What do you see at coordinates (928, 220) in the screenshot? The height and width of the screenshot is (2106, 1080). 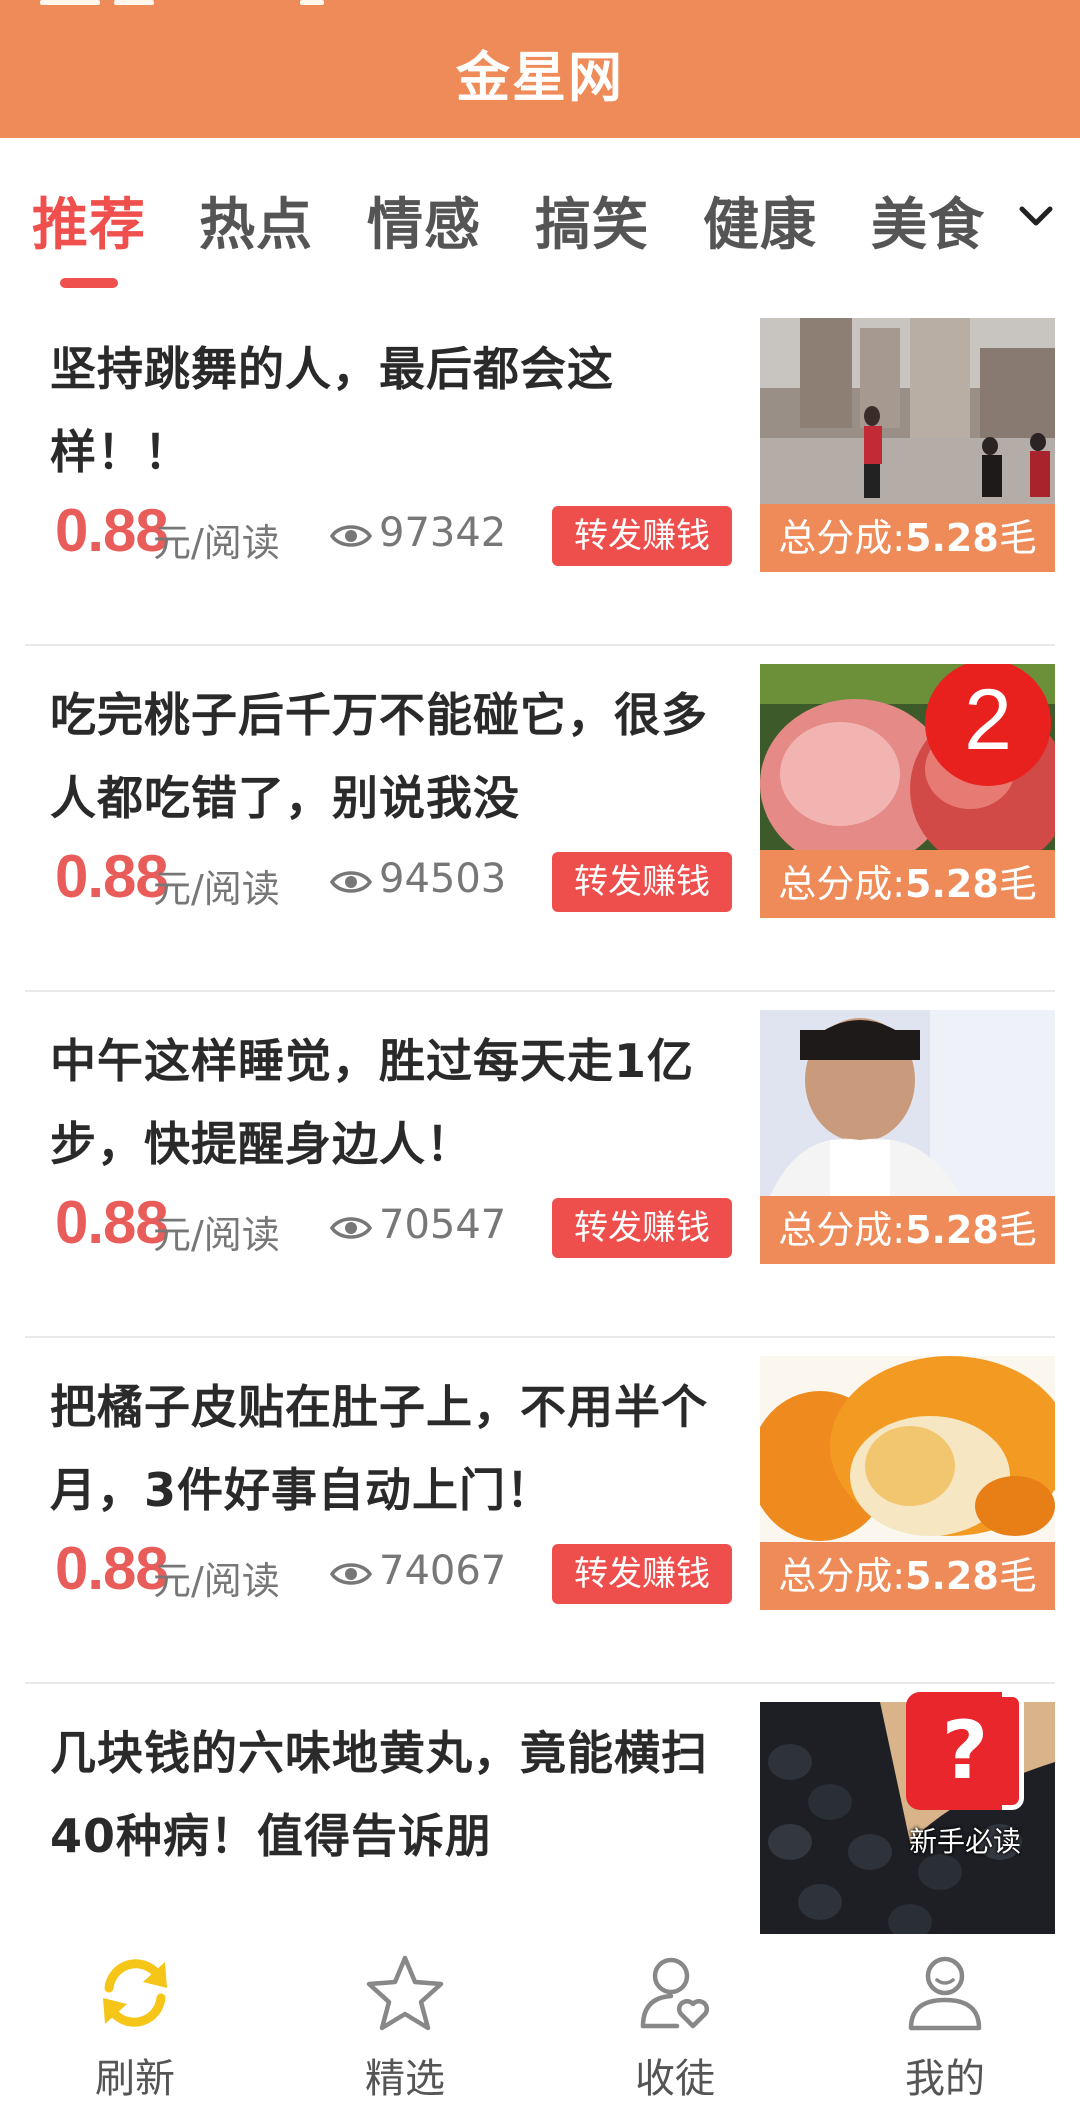 I see `tab-food: 美食` at bounding box center [928, 220].